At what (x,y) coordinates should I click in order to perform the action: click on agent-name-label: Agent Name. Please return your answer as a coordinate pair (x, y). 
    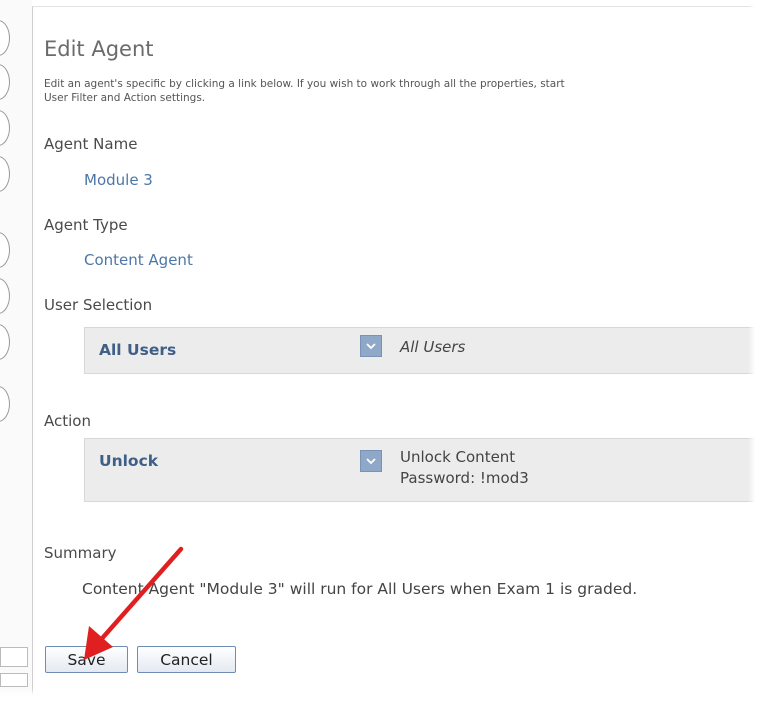
    Looking at the image, I should click on (91, 144).